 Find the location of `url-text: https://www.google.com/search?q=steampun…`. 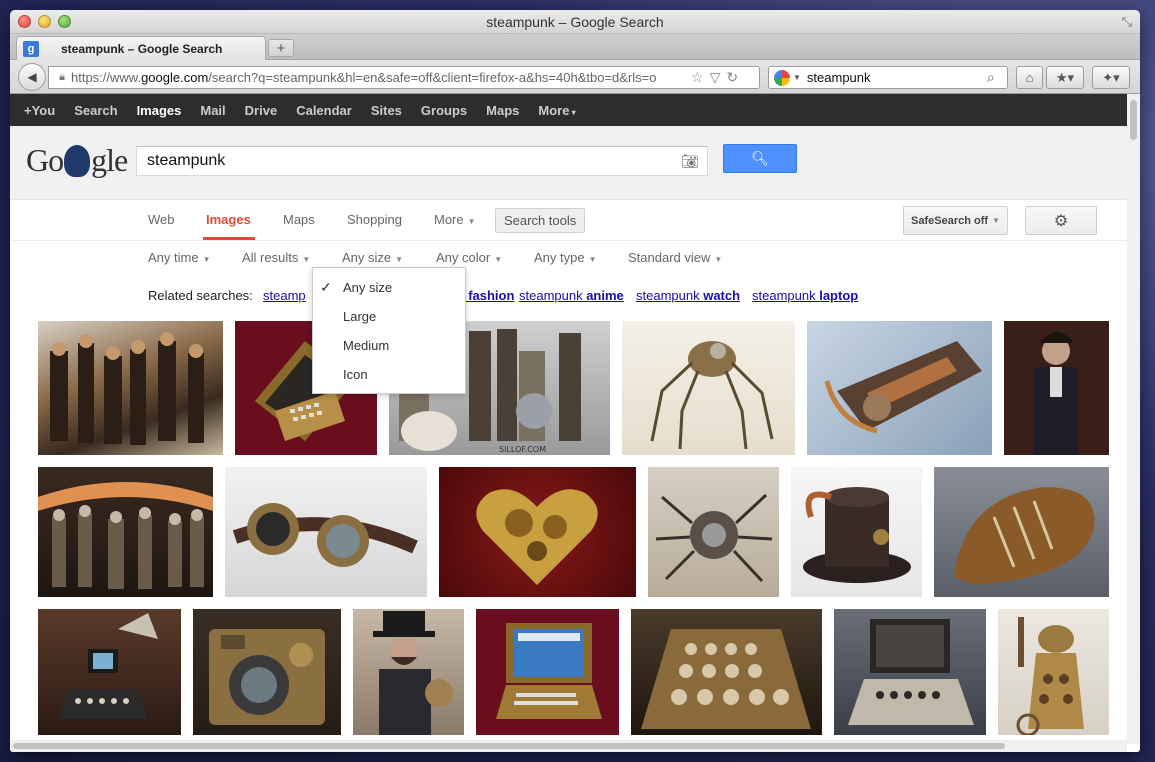

url-text: https://www.google.com/search?q=steampun… is located at coordinates (364, 77).